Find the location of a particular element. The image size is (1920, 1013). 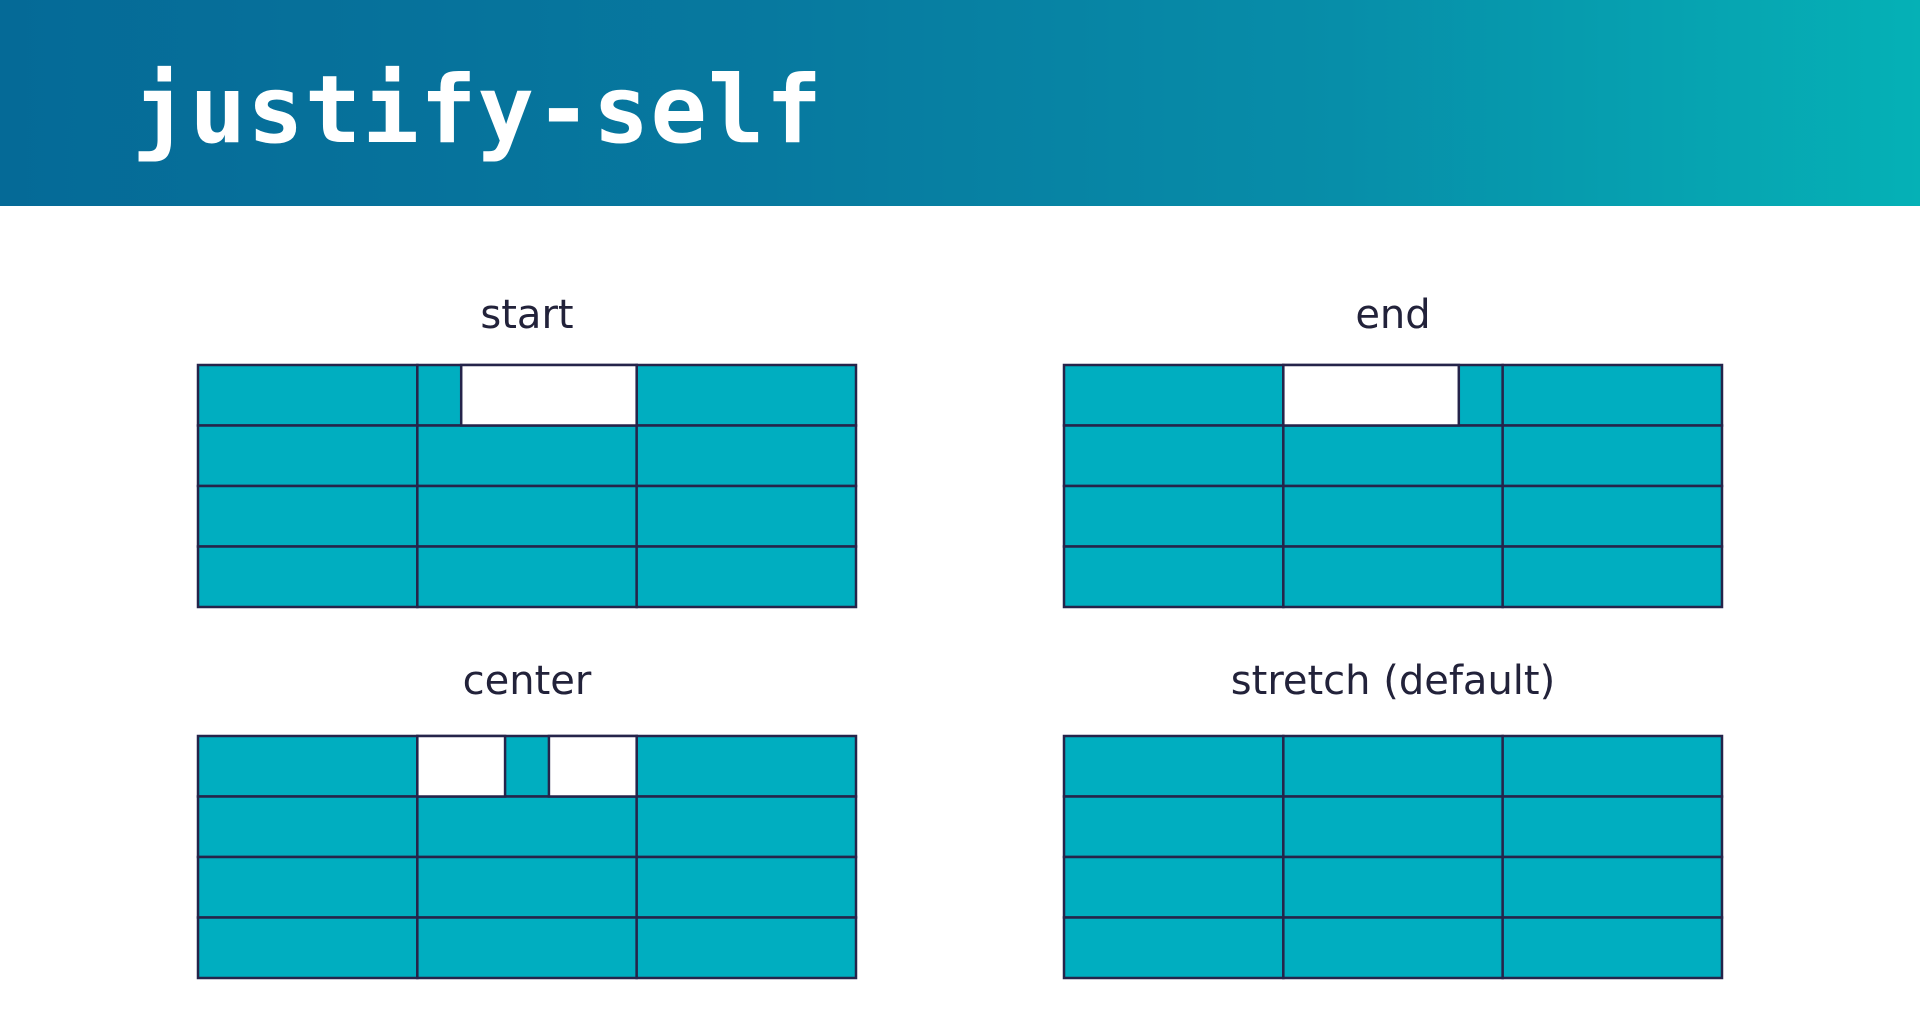

panel-label-stretch: stretch (default) is located at coordinates (1393, 681).